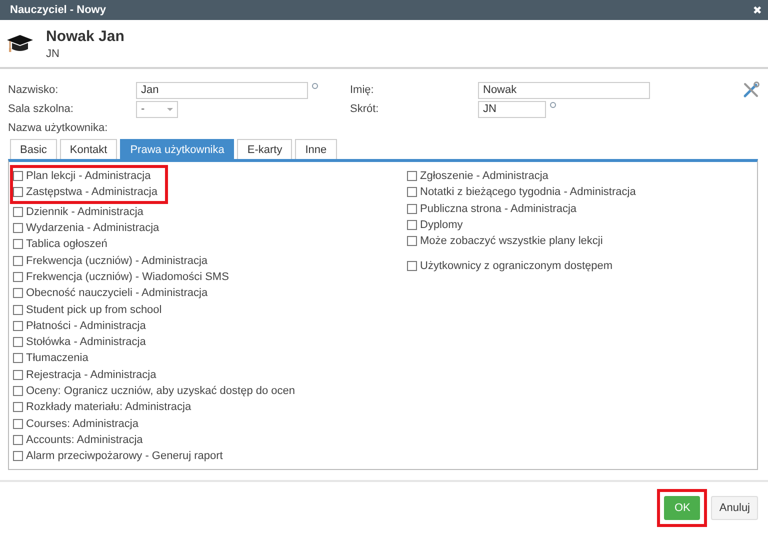  Describe the element at coordinates (84, 440) in the screenshot. I see `permission-label: Accounts: Administracja` at that location.